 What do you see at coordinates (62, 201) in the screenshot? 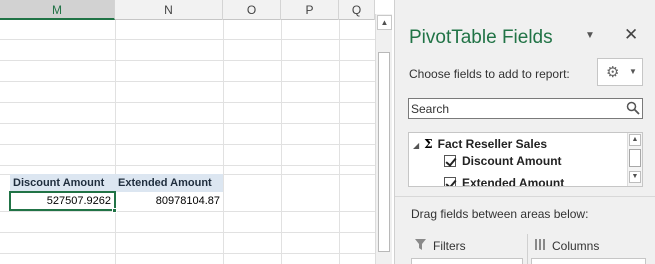
I see `pivot-value-discount-amount: 527507.9262` at bounding box center [62, 201].